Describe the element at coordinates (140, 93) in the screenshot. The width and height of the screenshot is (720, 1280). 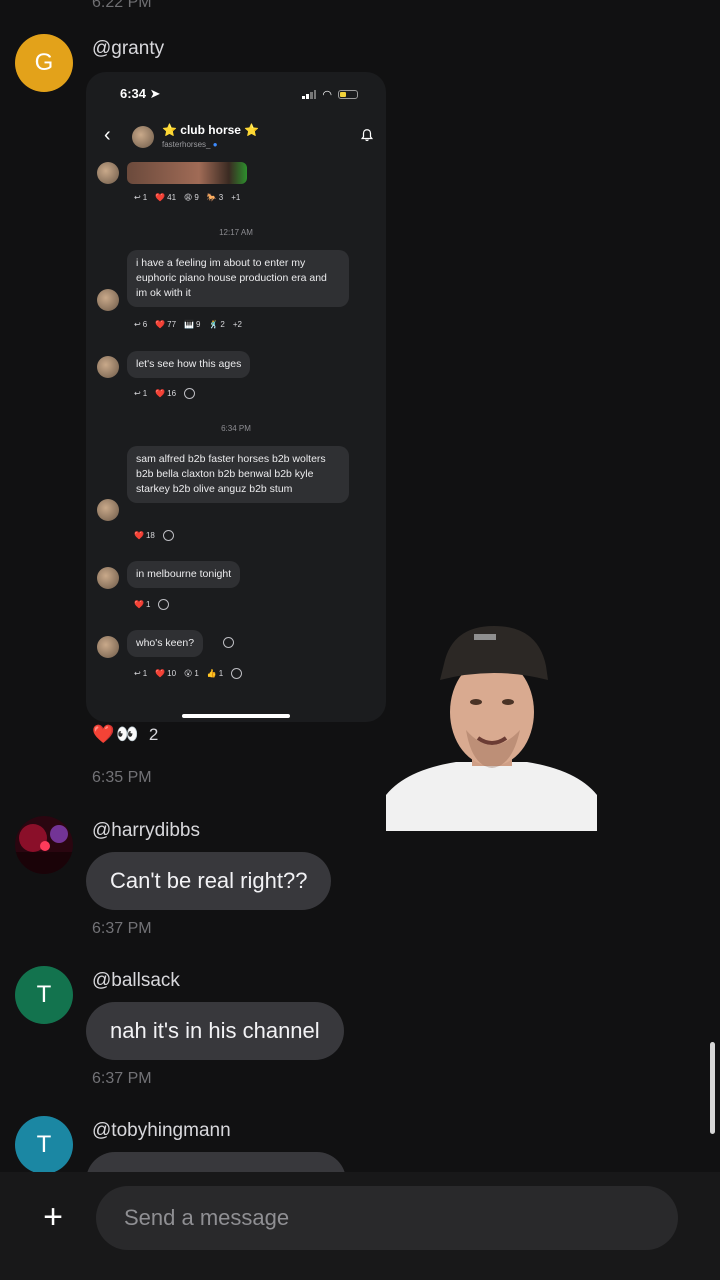
I see `status-time: 6:34 ➤` at that location.